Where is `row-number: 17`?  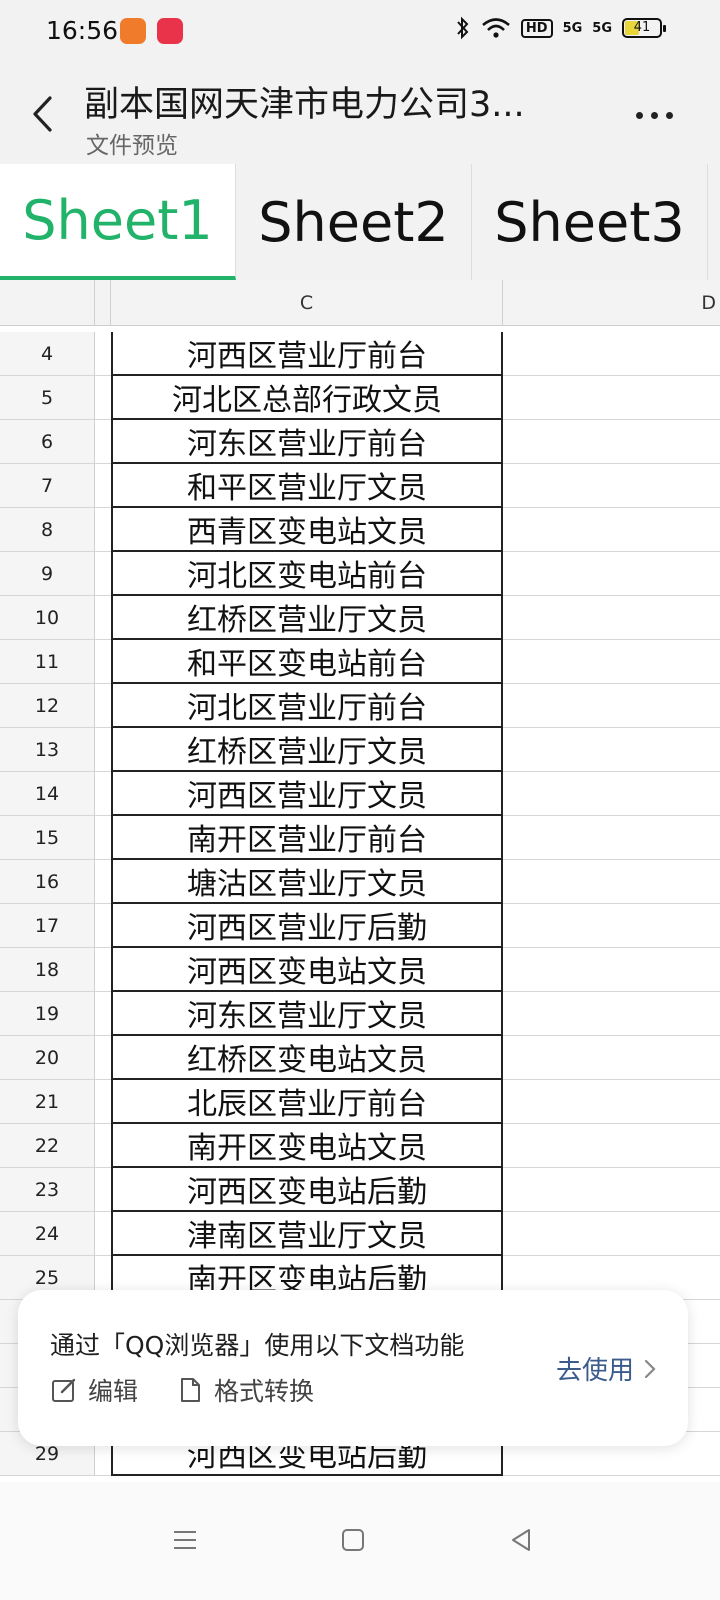 row-number: 17 is located at coordinates (47, 926).